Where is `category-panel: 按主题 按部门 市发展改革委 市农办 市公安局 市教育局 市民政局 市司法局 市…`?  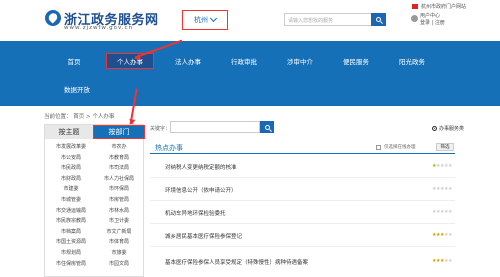
category-panel: 按主题 按部门 市发展改革委 市农办 市公安局 市教育局 市民政局 市司法局 市… is located at coordinates (94, 200).